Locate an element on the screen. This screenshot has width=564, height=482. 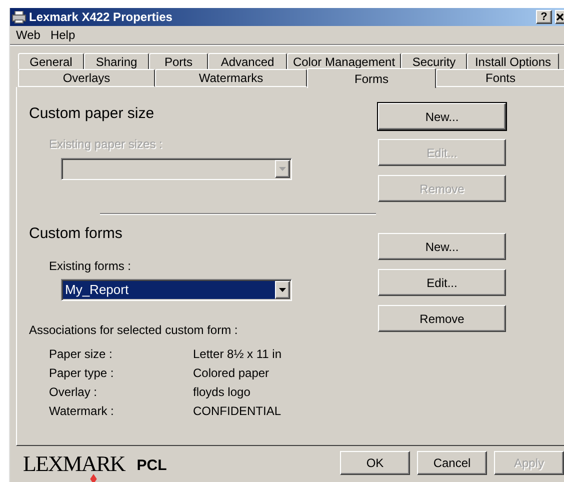
dialog-button: Remove is located at coordinates (442, 318).